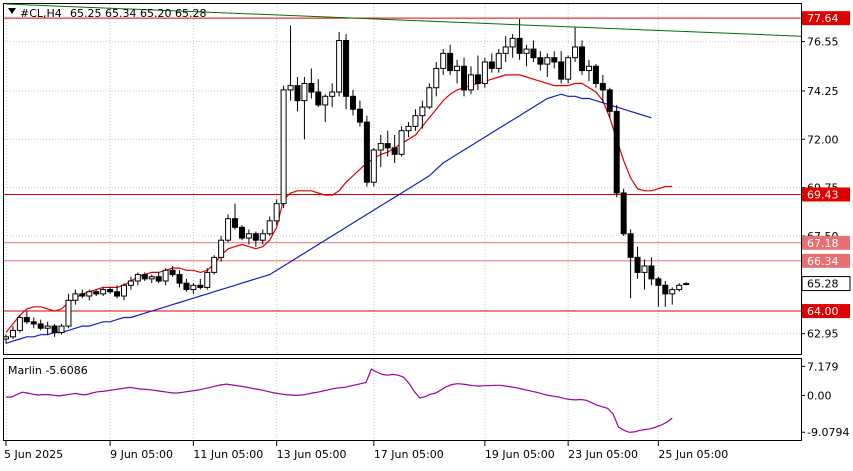 This screenshot has height=471, width=853. What do you see at coordinates (141, 454) in the screenshot?
I see `time-tick-label: 9 Jun 05:00` at bounding box center [141, 454].